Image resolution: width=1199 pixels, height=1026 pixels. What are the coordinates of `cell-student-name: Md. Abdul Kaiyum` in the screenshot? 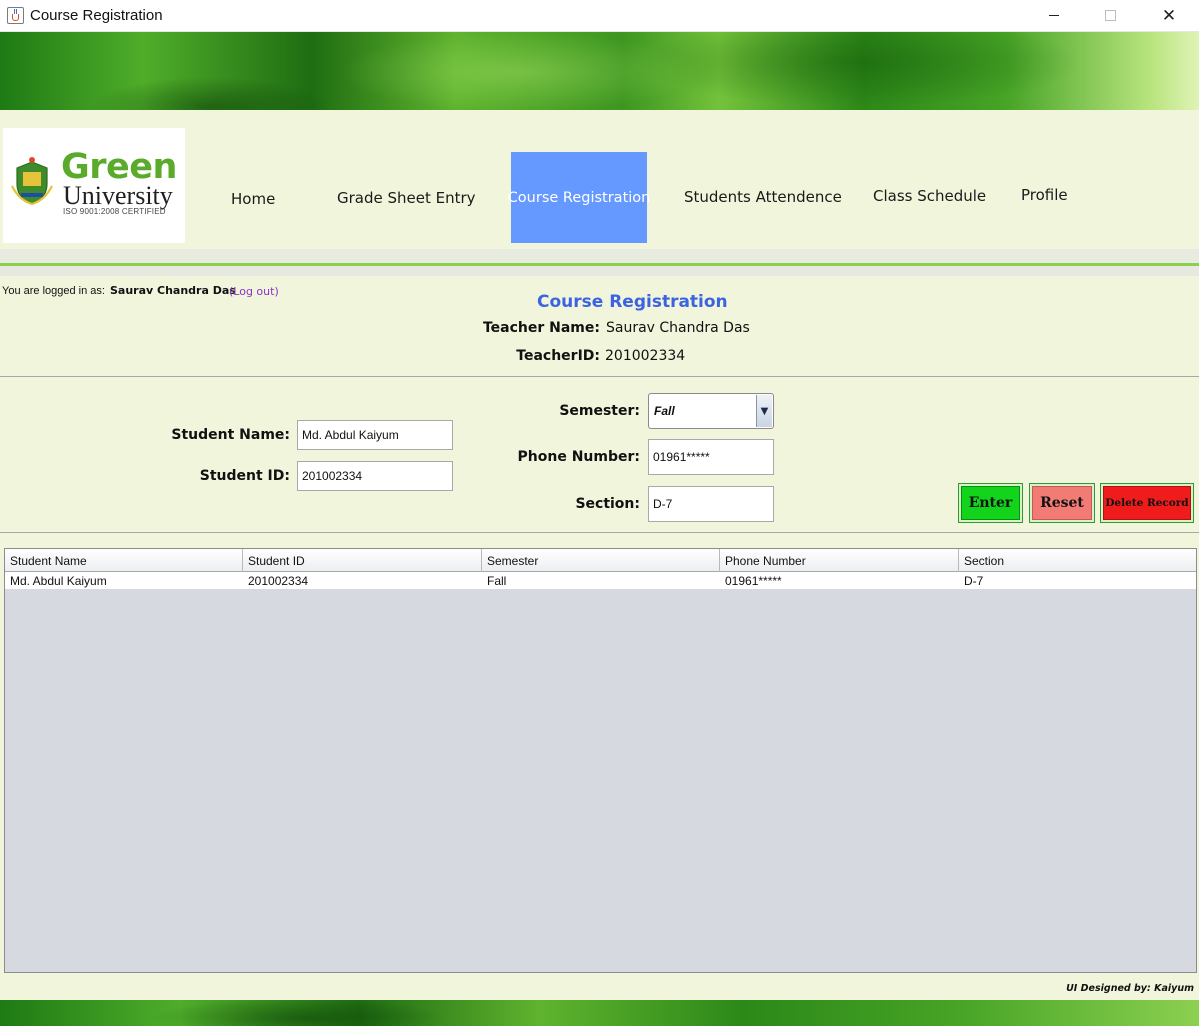 It's located at (58, 581).